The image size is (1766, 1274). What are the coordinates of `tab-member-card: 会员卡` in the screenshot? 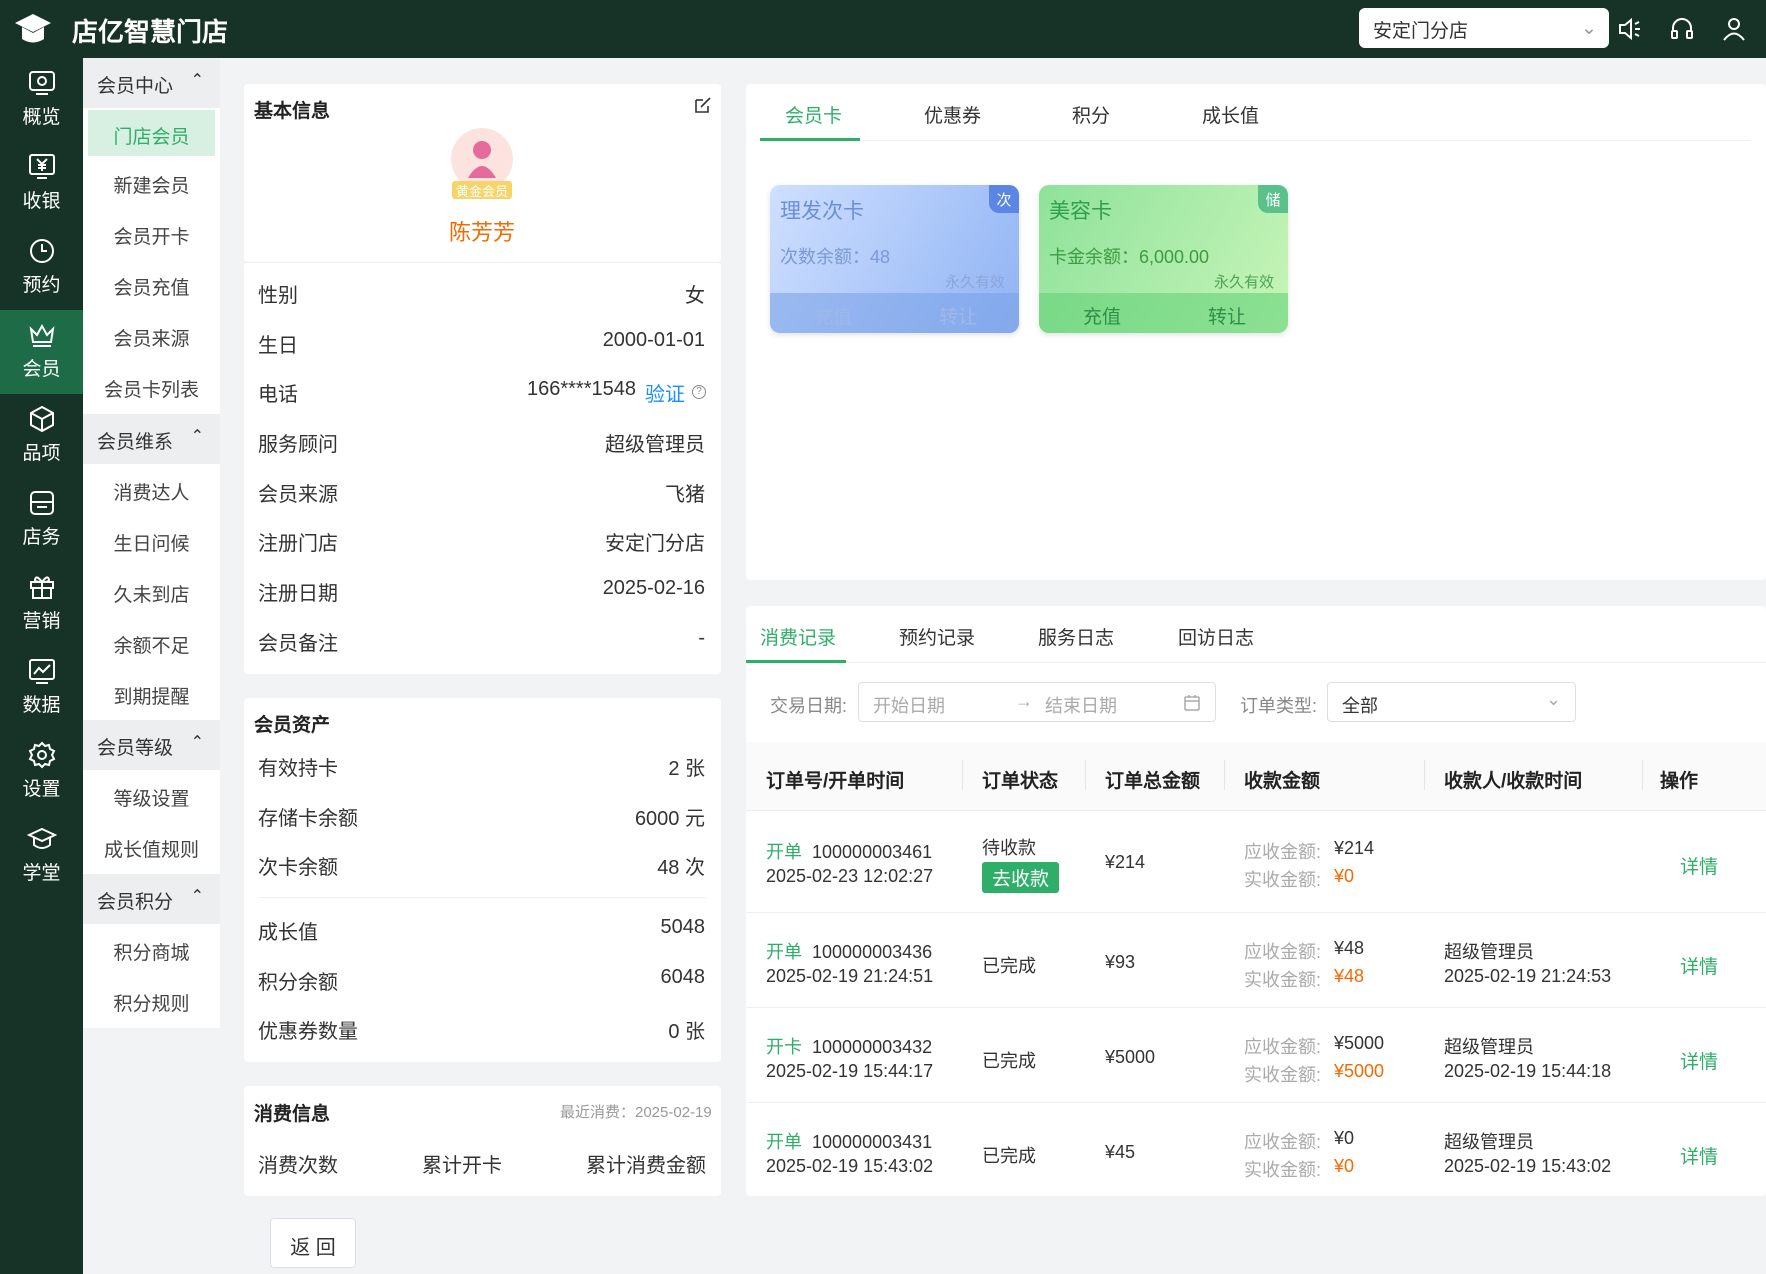 It's located at (813, 114).